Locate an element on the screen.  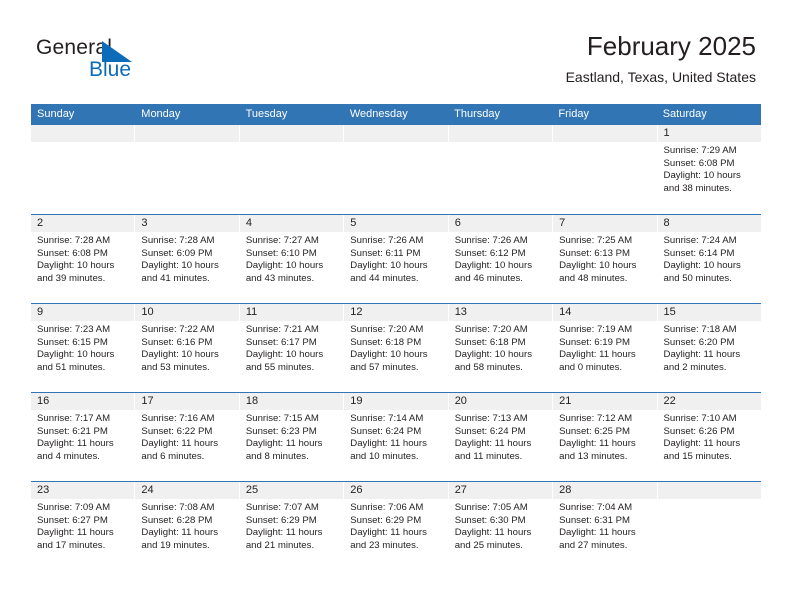
page-subtitle: Eastland, Texas, United States is located at coordinates (660, 77).